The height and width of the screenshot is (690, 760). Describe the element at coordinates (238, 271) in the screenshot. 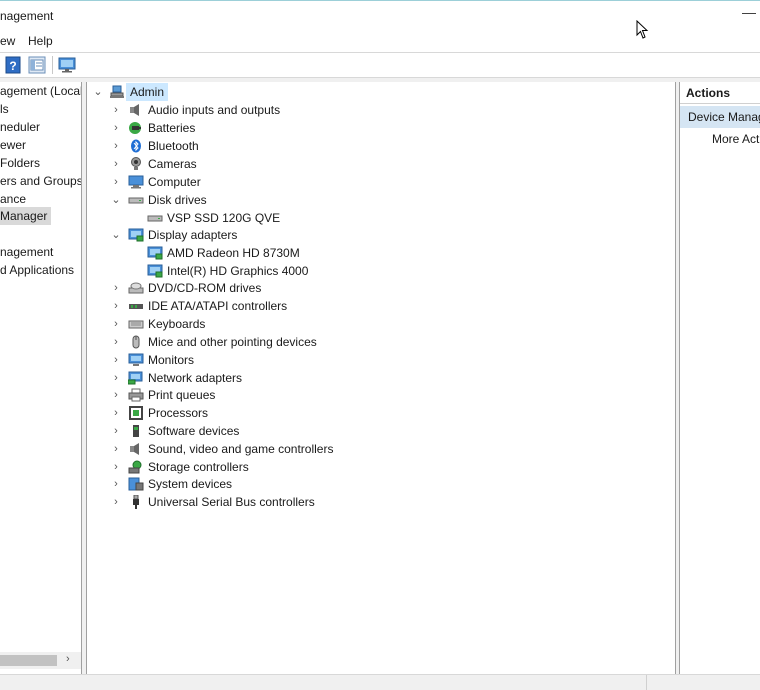

I see `tree-node-label: Intel(R) HD Graphics 4000` at that location.